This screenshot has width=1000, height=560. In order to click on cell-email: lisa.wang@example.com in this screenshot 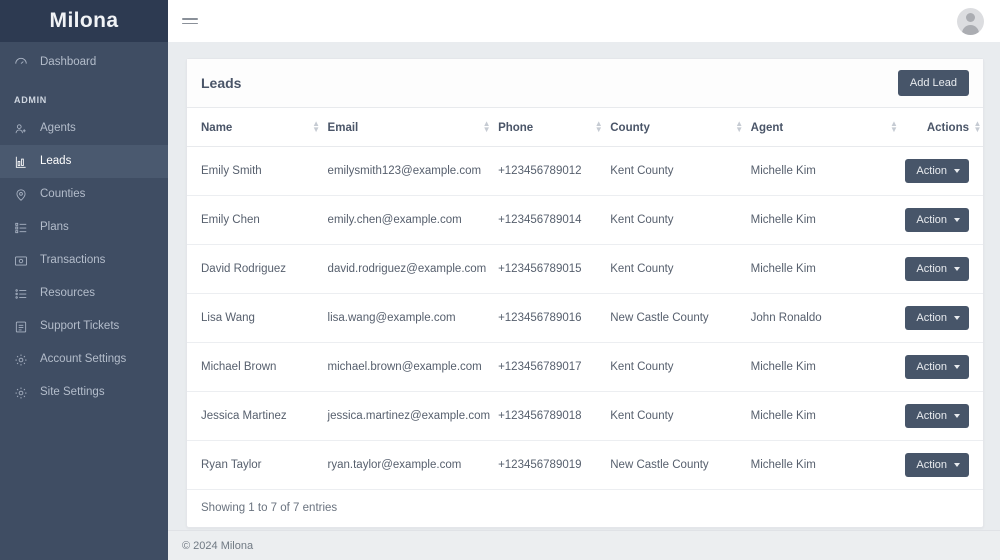, I will do `click(413, 318)`.